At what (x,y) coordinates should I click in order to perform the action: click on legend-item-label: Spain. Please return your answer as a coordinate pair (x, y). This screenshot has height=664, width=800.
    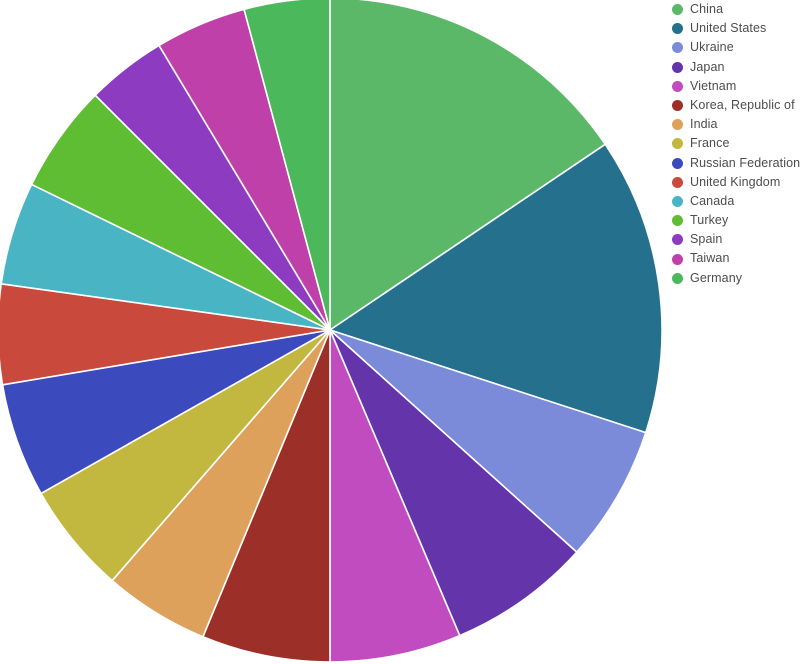
    Looking at the image, I should click on (706, 239).